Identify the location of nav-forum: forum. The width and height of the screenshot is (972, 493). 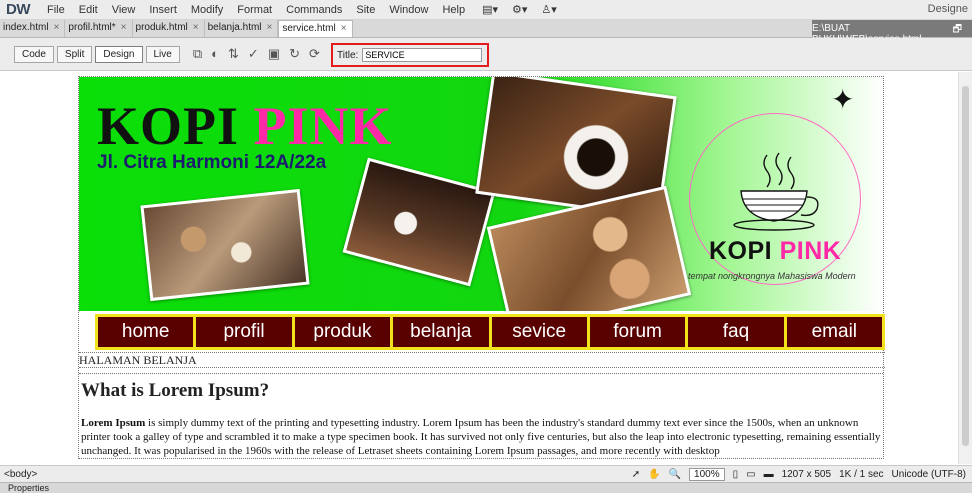
(637, 332).